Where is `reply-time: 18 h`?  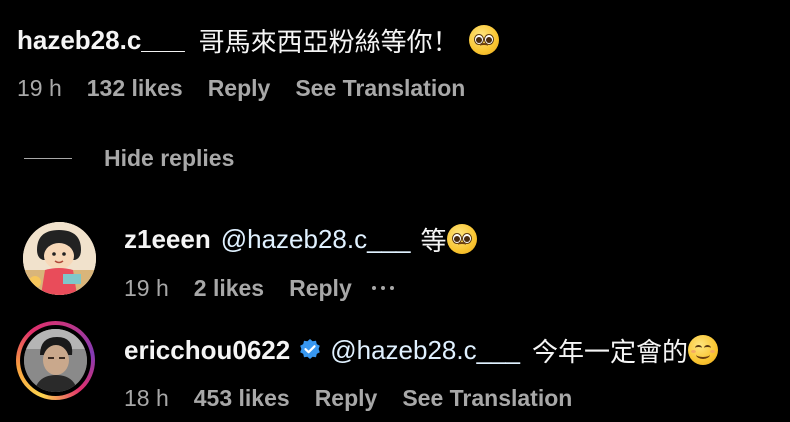 reply-time: 18 h is located at coordinates (146, 397).